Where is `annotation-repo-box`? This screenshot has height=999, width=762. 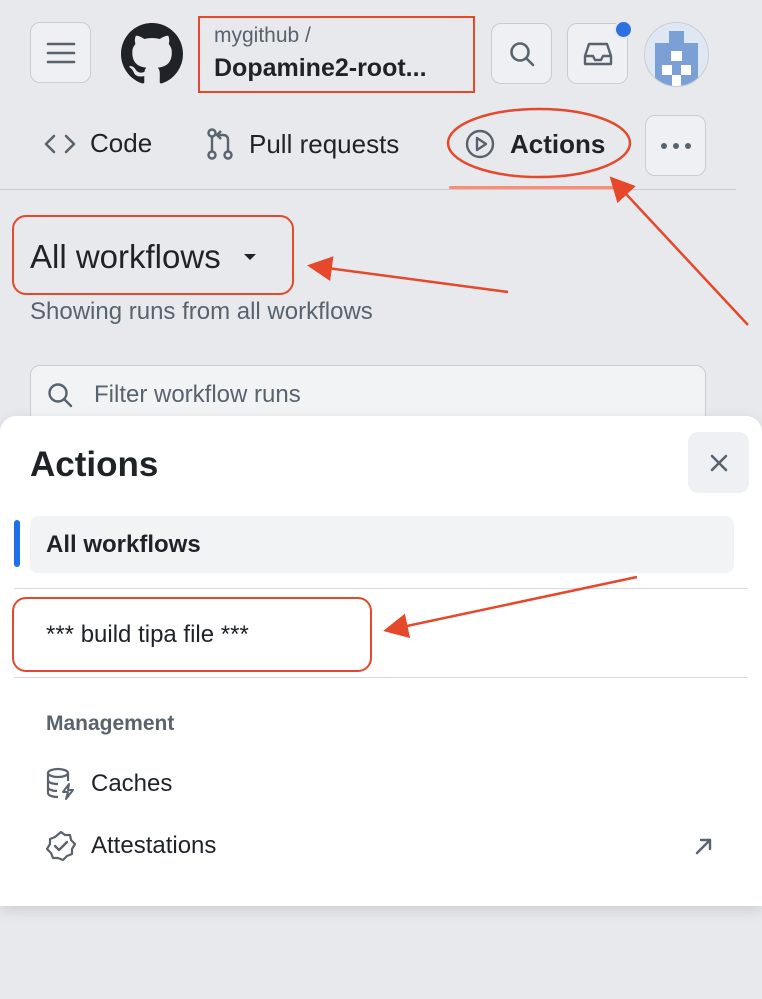 annotation-repo-box is located at coordinates (336, 54).